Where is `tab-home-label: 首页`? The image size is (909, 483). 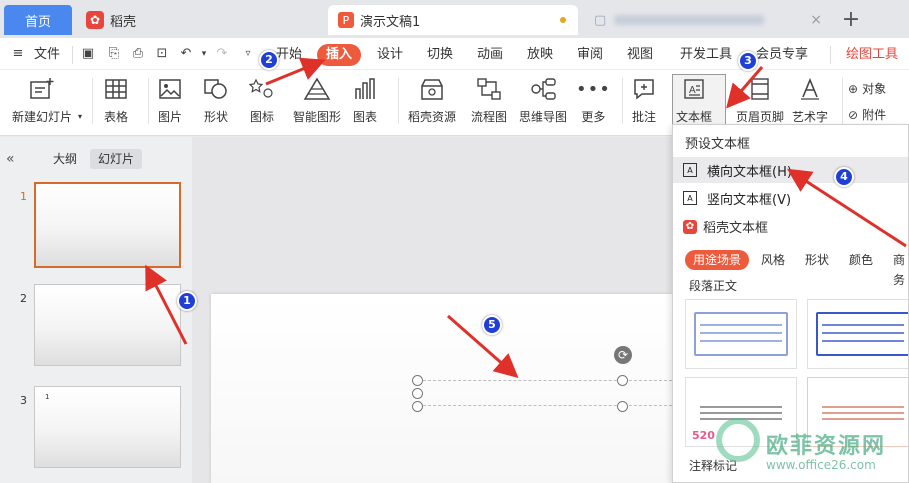 tab-home-label: 首页 is located at coordinates (37, 22).